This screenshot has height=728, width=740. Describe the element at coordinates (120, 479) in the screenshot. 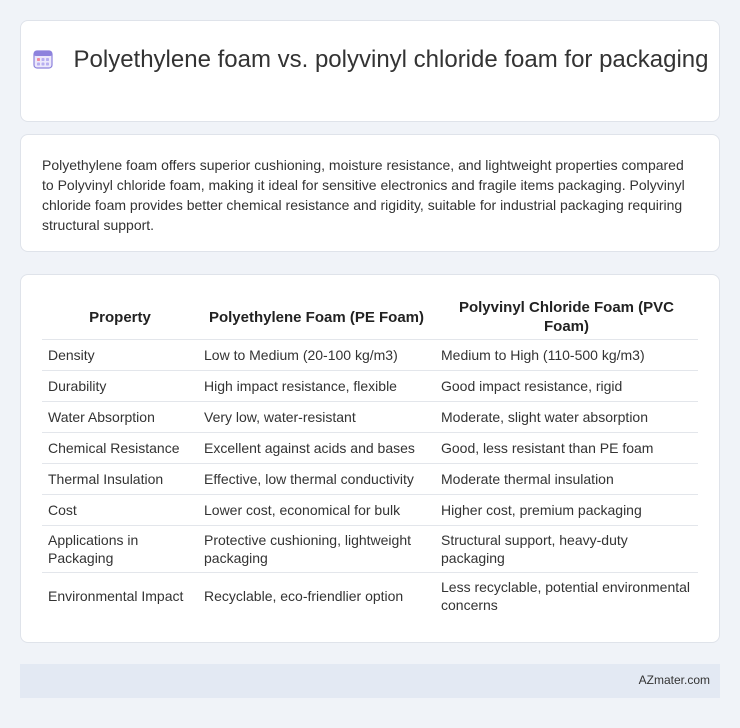

I see `property-cell: Thermal Insulation` at that location.